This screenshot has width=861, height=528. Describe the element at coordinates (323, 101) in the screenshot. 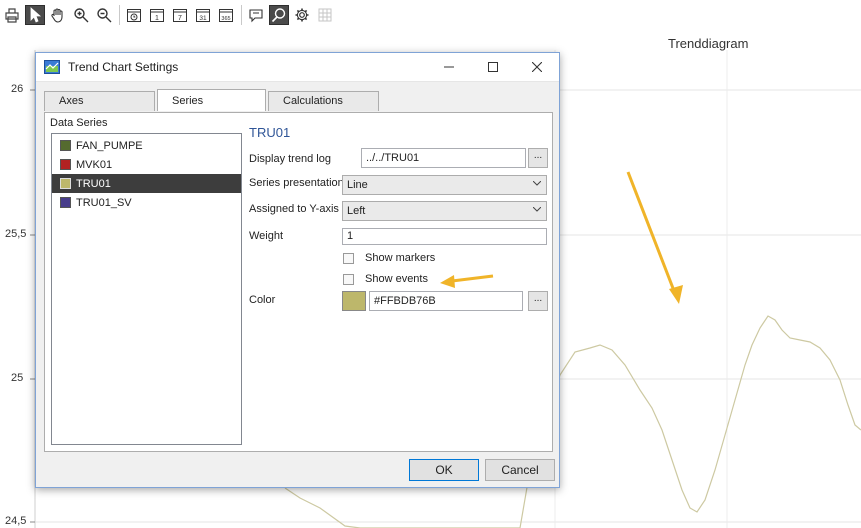

I see `tab-calculations: Calculations` at that location.